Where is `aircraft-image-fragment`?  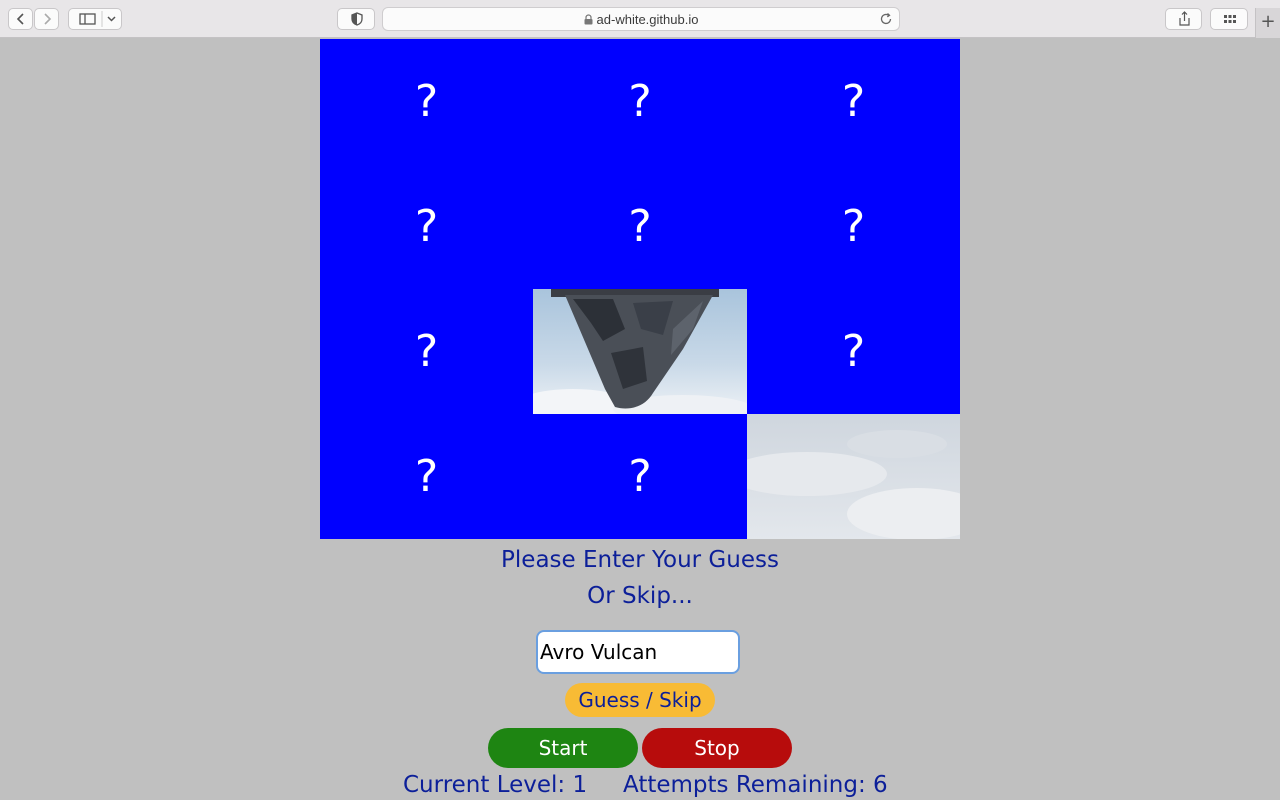 aircraft-image-fragment is located at coordinates (640, 351).